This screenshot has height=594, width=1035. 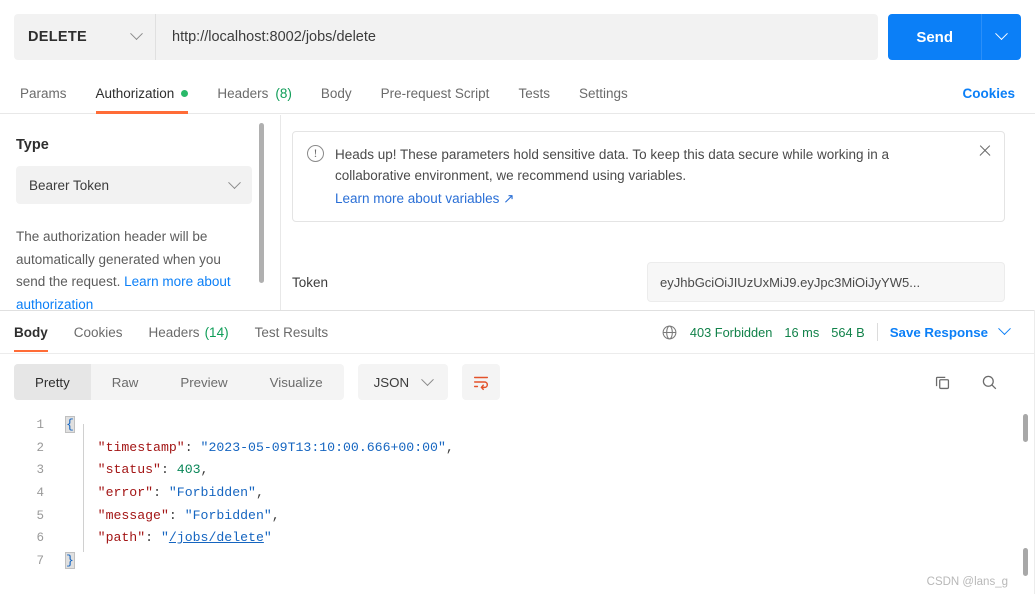 What do you see at coordinates (125, 382) in the screenshot?
I see `view-mode-raw: Raw` at bounding box center [125, 382].